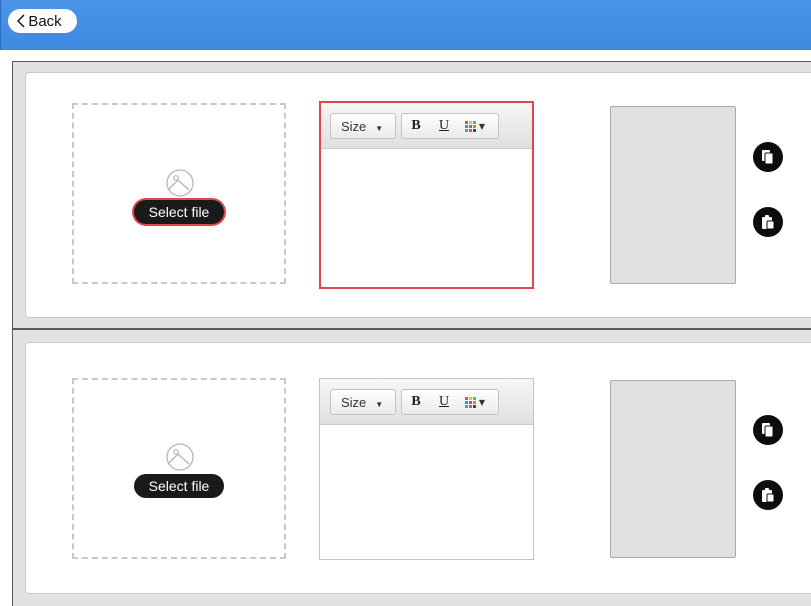 Image resolution: width=811 pixels, height=606 pixels. What do you see at coordinates (21, 21) in the screenshot?
I see `chevron-left-icon` at bounding box center [21, 21].